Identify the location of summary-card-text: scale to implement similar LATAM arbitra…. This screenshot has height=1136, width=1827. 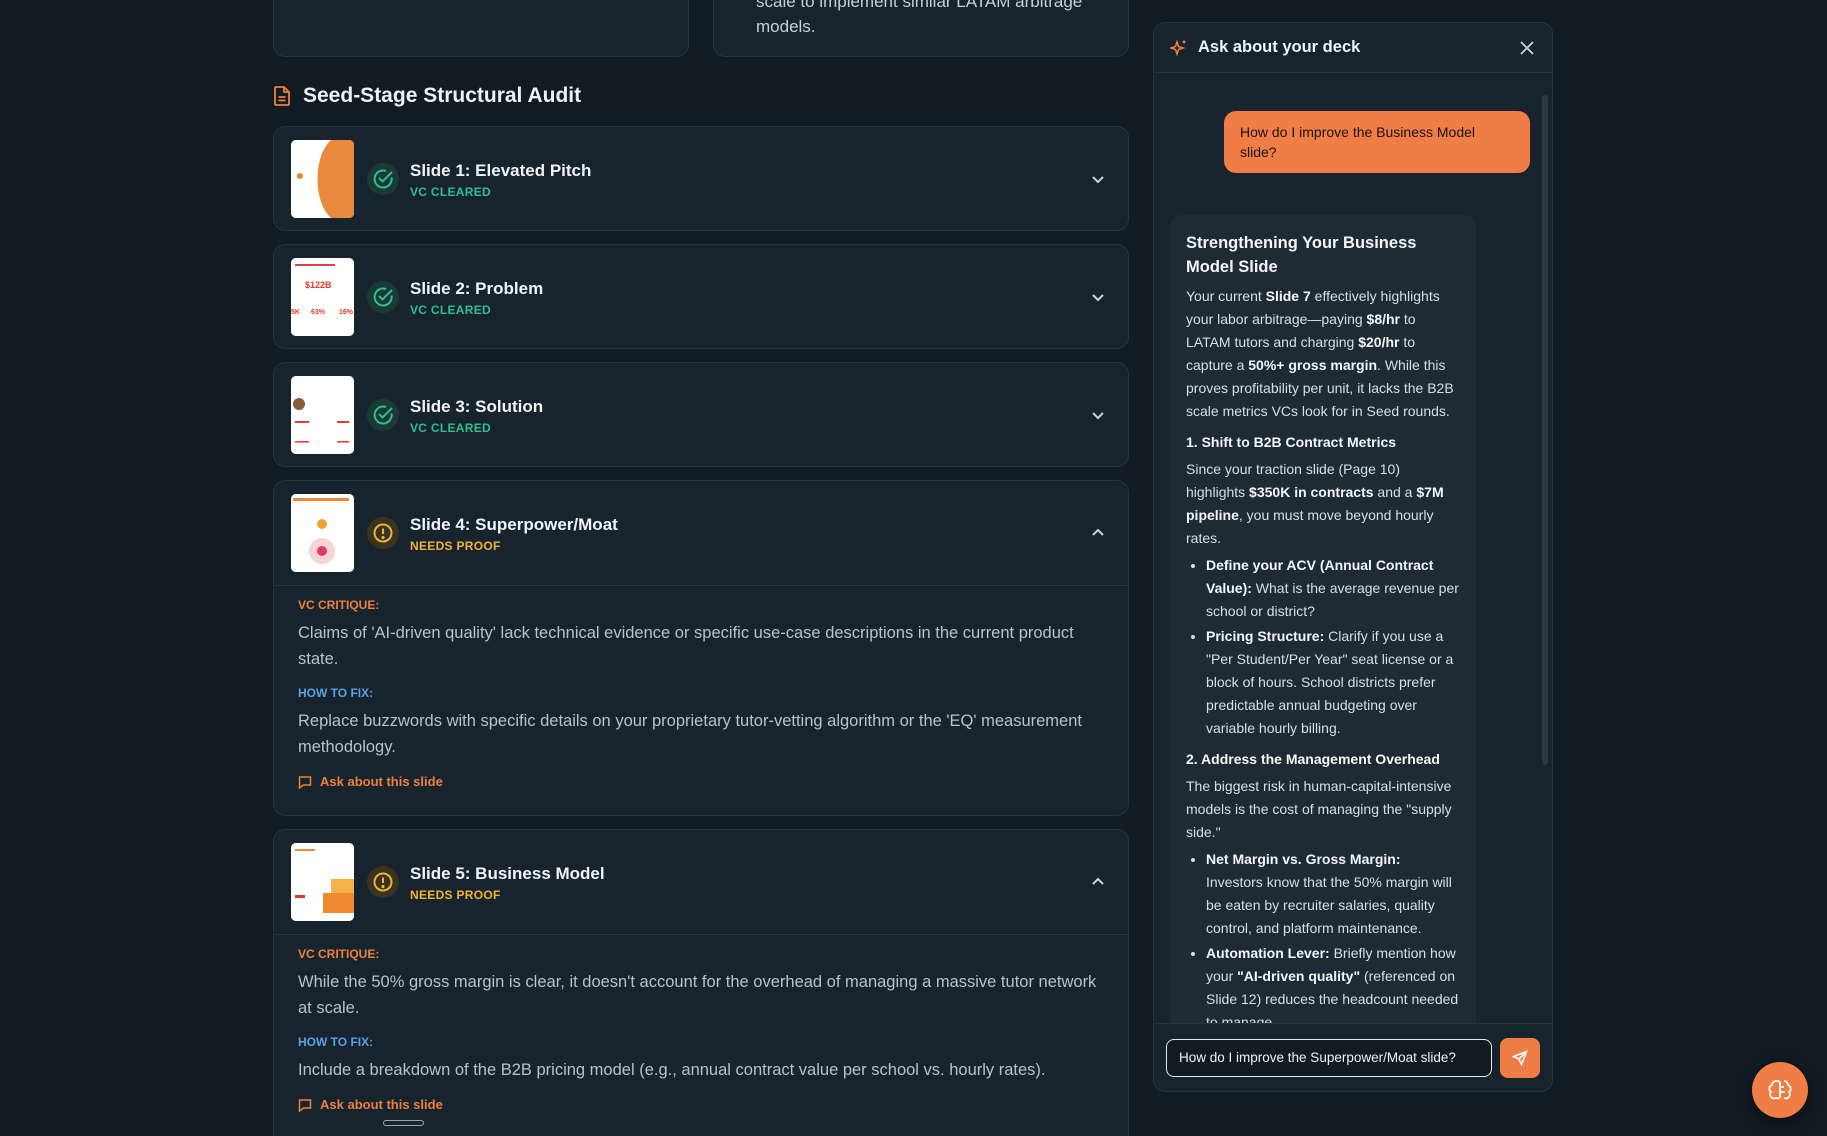
(919, 18).